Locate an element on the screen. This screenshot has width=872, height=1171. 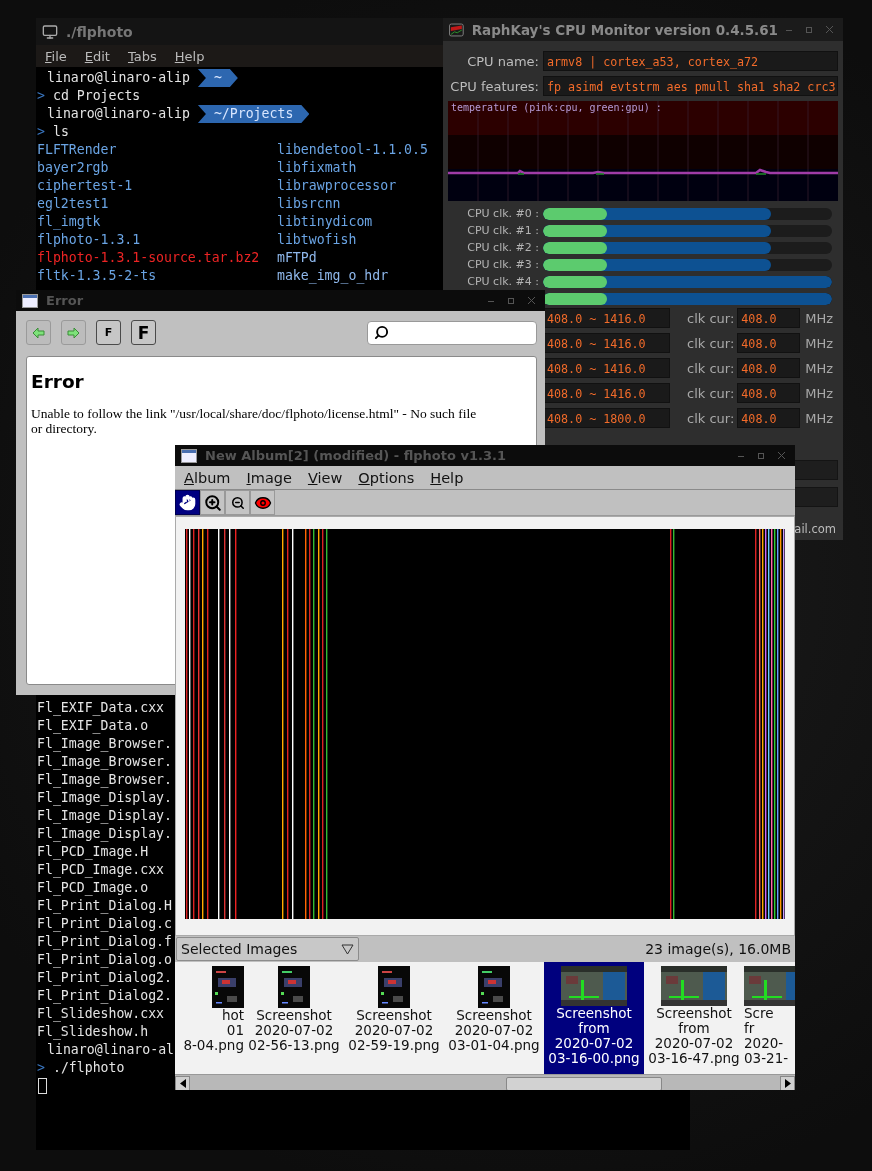
thumbnail-item: Screenshot from 2020-07-02 03-16-47.png is located at coordinates (694, 1018).